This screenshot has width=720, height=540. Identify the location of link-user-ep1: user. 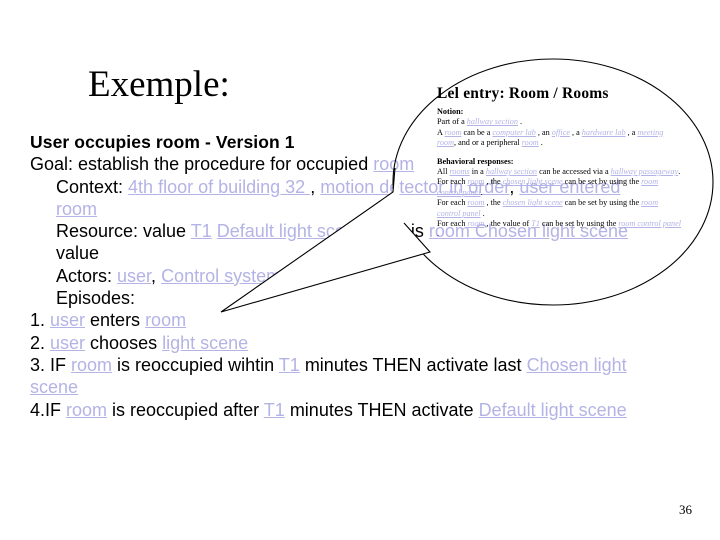
(67, 320).